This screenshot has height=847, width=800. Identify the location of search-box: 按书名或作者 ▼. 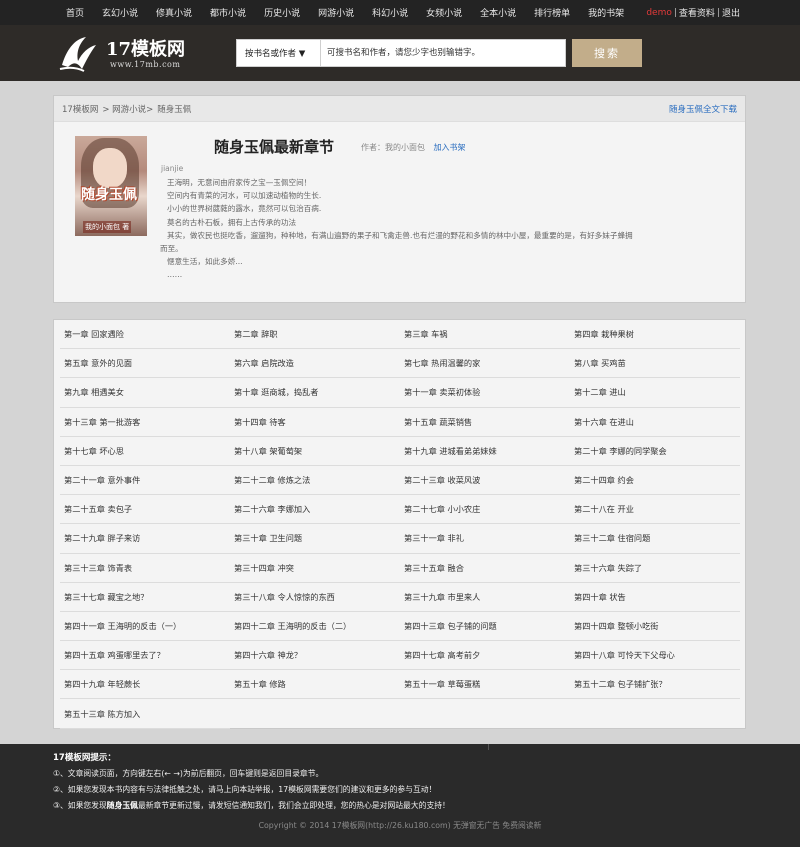
(401, 53).